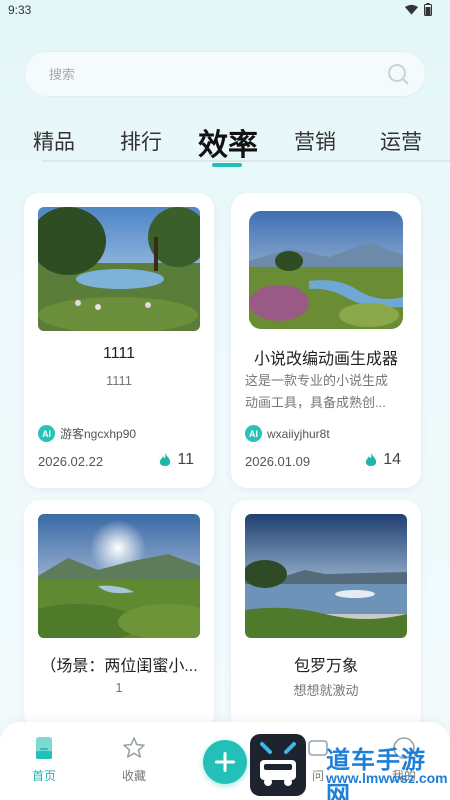 This screenshot has width=450, height=800. What do you see at coordinates (317, 380) in the screenshot?
I see `description-line: 这是一款专业的小说生成` at bounding box center [317, 380].